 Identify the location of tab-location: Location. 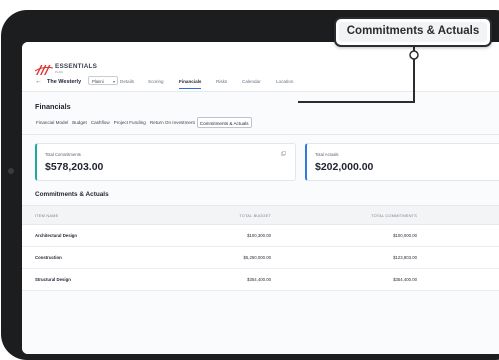
(284, 81).